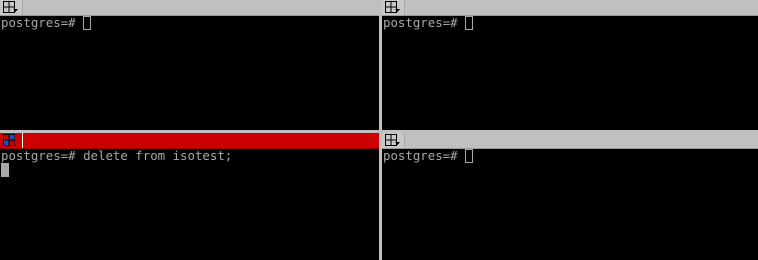 The height and width of the screenshot is (260, 758). I want to click on pane-titlebar-active, so click(189, 141).